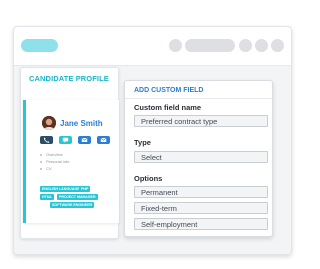 This screenshot has width=320, height=269. I want to click on candidate-name: Jane Smith, so click(81, 123).